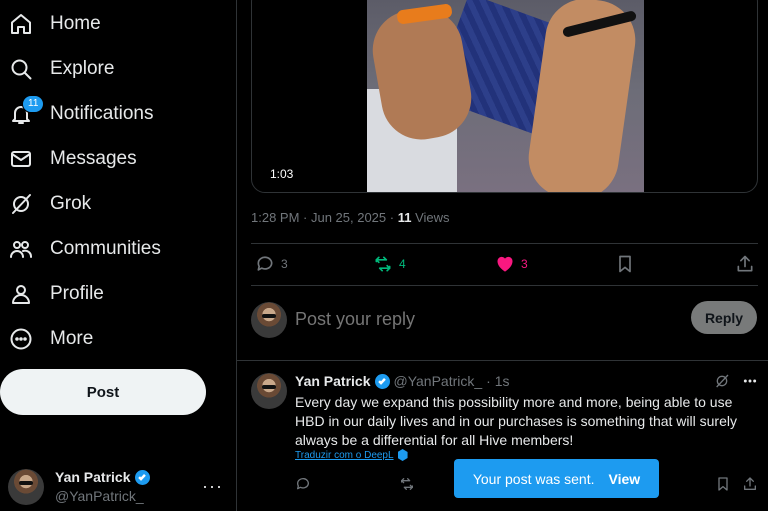  Describe the element at coordinates (103, 392) in the screenshot. I see `post-button: Post` at that location.